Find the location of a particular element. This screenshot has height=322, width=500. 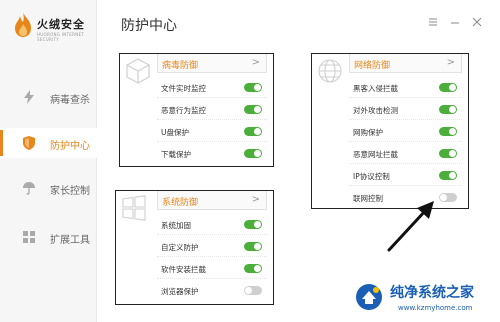

setting-label: 黑客入侵拦截 is located at coordinates (375, 88).